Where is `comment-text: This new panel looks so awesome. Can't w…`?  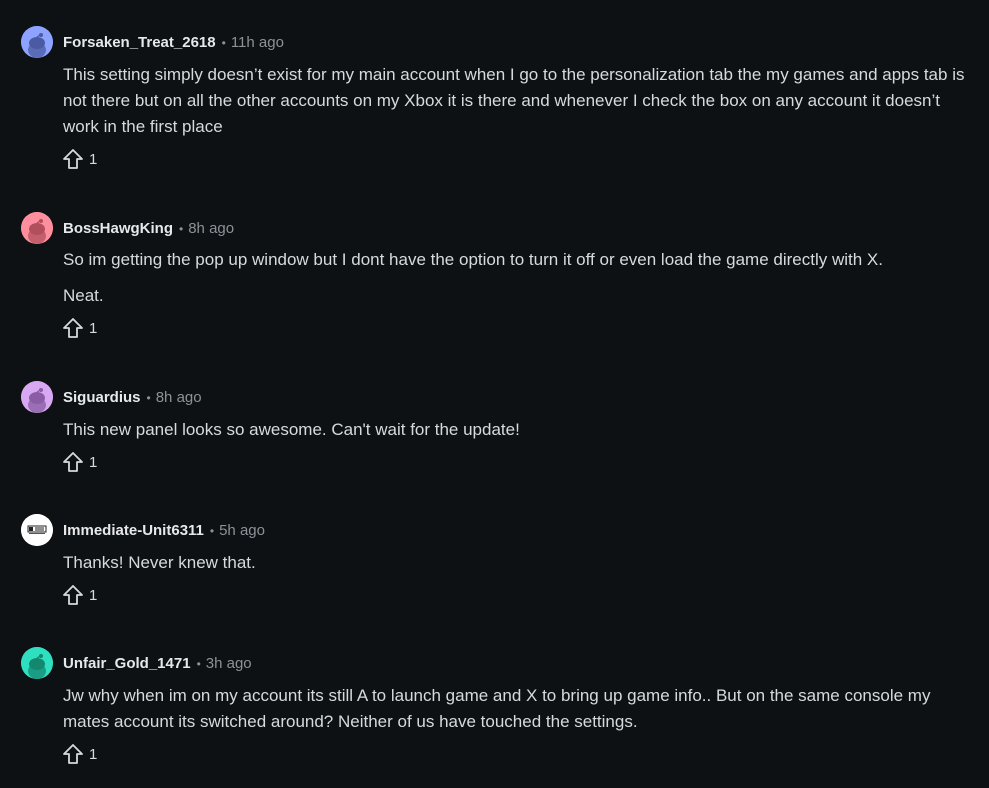
comment-text: This new panel looks so awesome. Can't w… is located at coordinates (291, 429).